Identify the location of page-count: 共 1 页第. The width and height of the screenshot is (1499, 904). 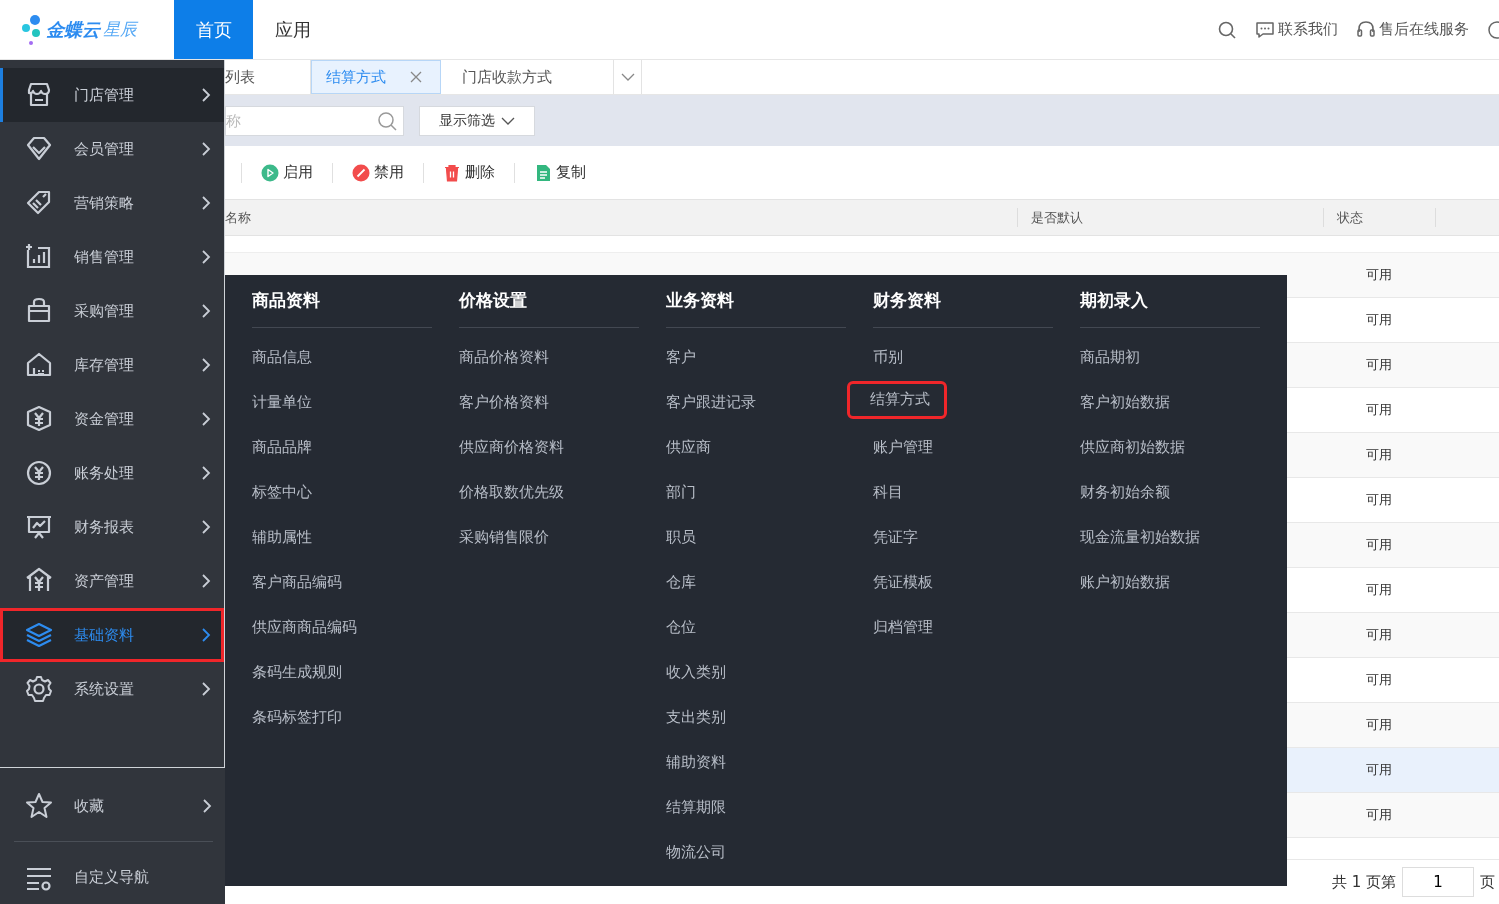
(1363, 882).